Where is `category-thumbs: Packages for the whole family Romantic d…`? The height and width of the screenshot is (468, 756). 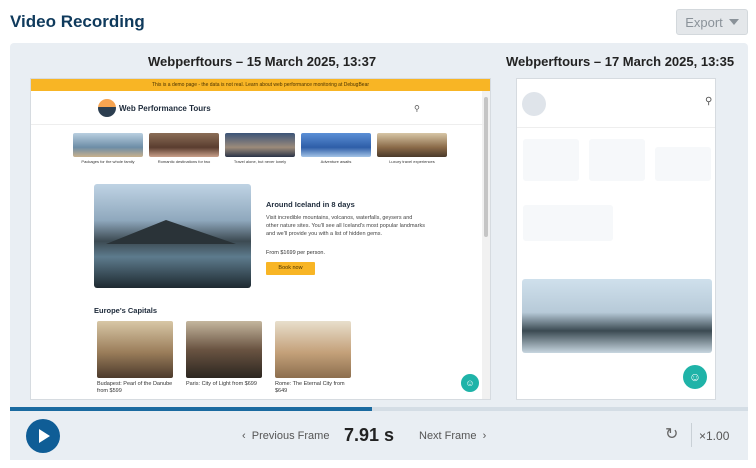 category-thumbs: Packages for the whole family Romantic d… is located at coordinates (260, 148).